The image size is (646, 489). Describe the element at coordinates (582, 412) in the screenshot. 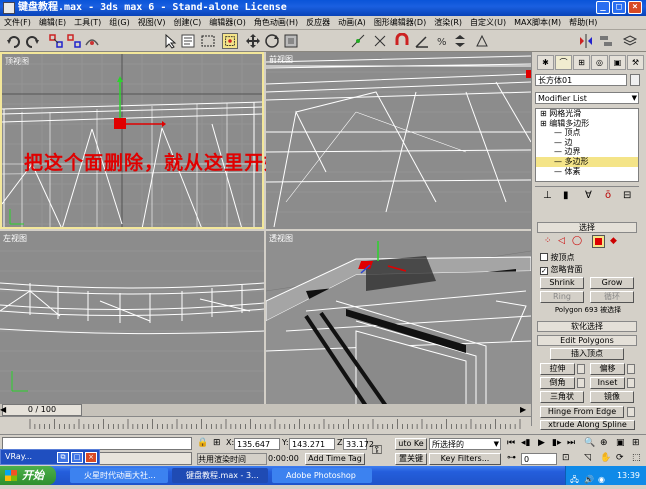

I see `hinge-from-edge-button: Hinge From Edge` at that location.